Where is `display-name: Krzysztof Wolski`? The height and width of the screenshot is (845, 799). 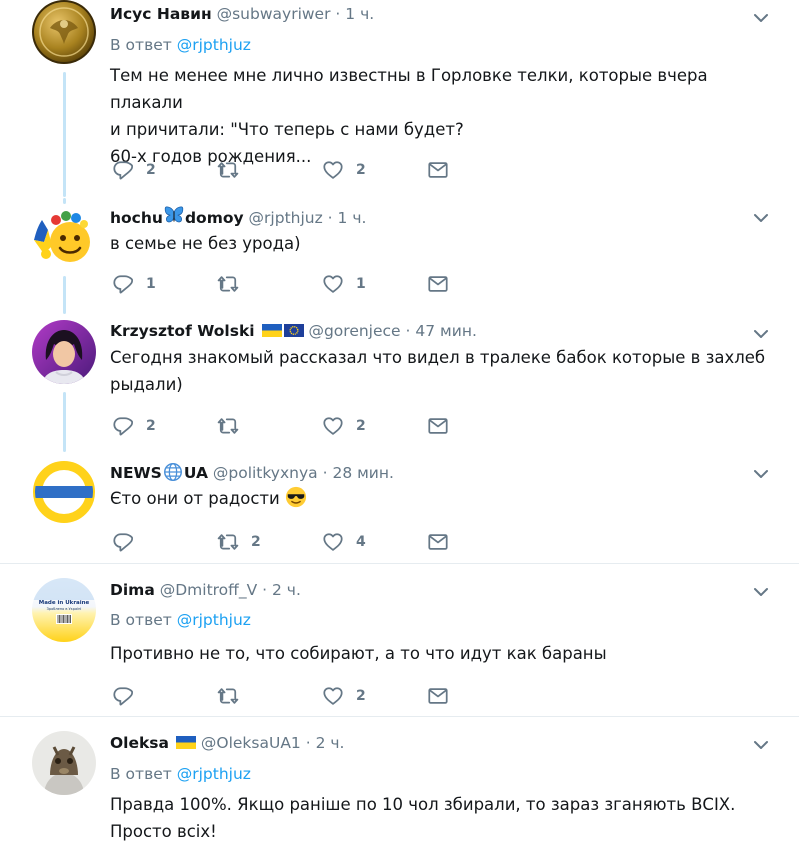 display-name: Krzysztof Wolski is located at coordinates (182, 331).